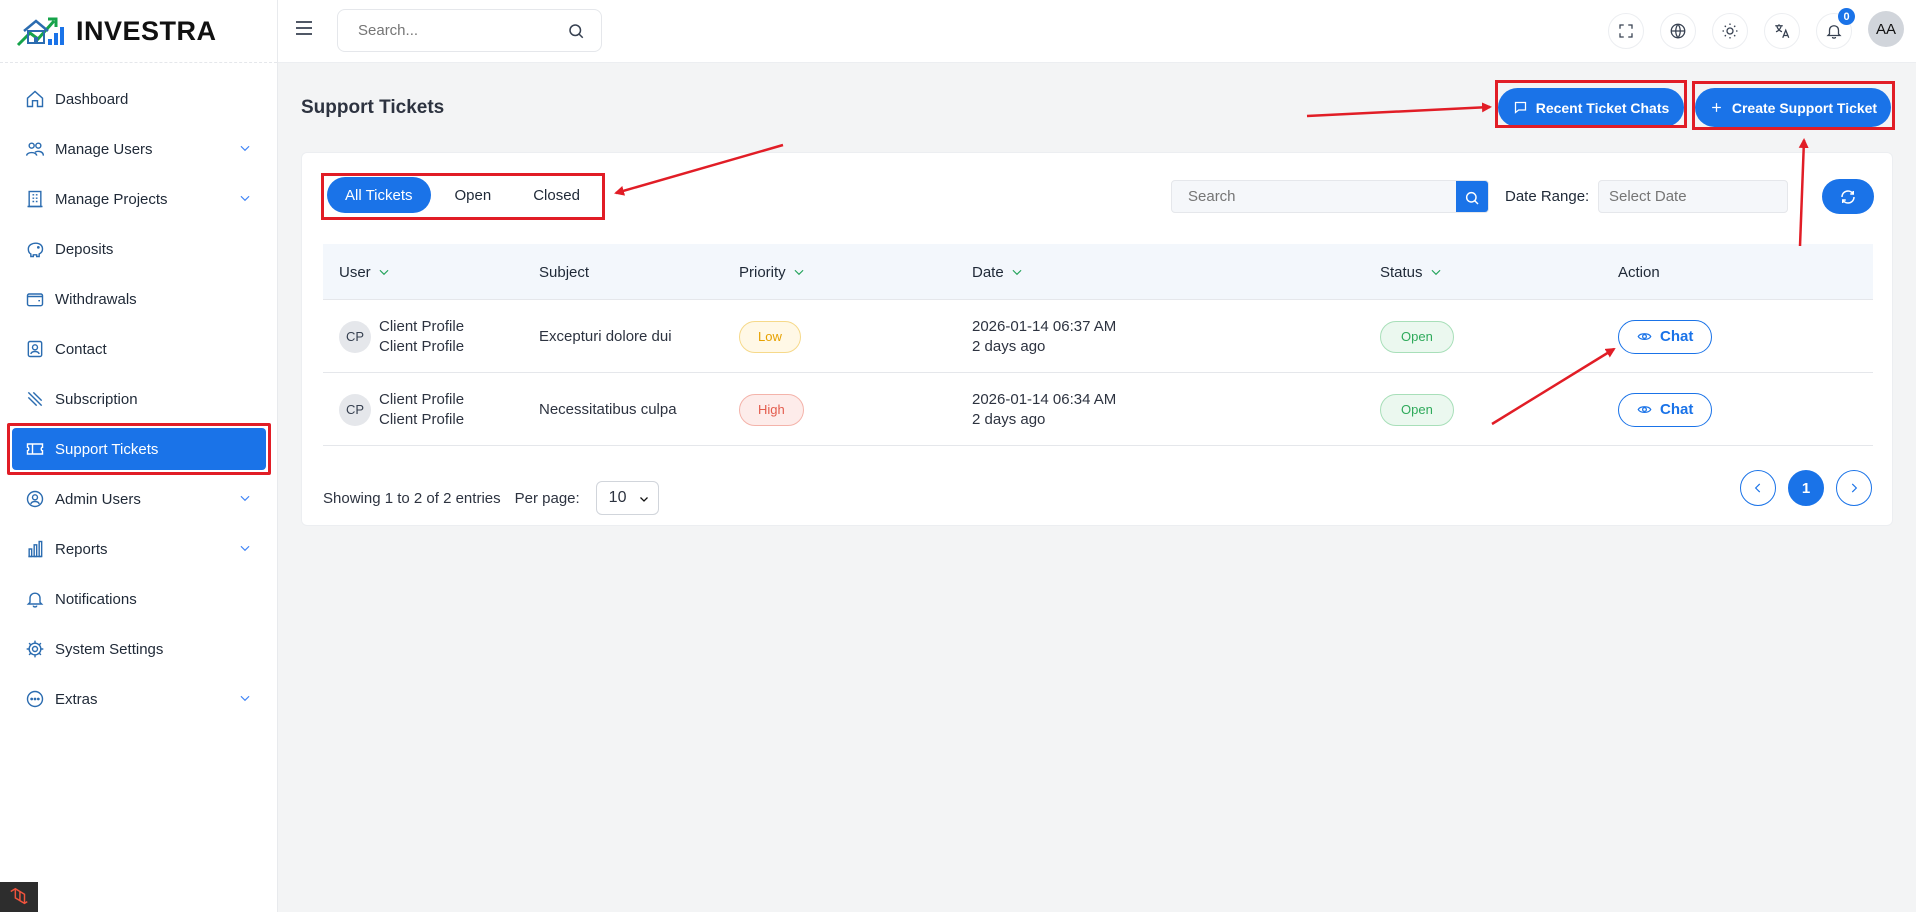 The image size is (1916, 912). I want to click on bell-icon, so click(1834, 32).